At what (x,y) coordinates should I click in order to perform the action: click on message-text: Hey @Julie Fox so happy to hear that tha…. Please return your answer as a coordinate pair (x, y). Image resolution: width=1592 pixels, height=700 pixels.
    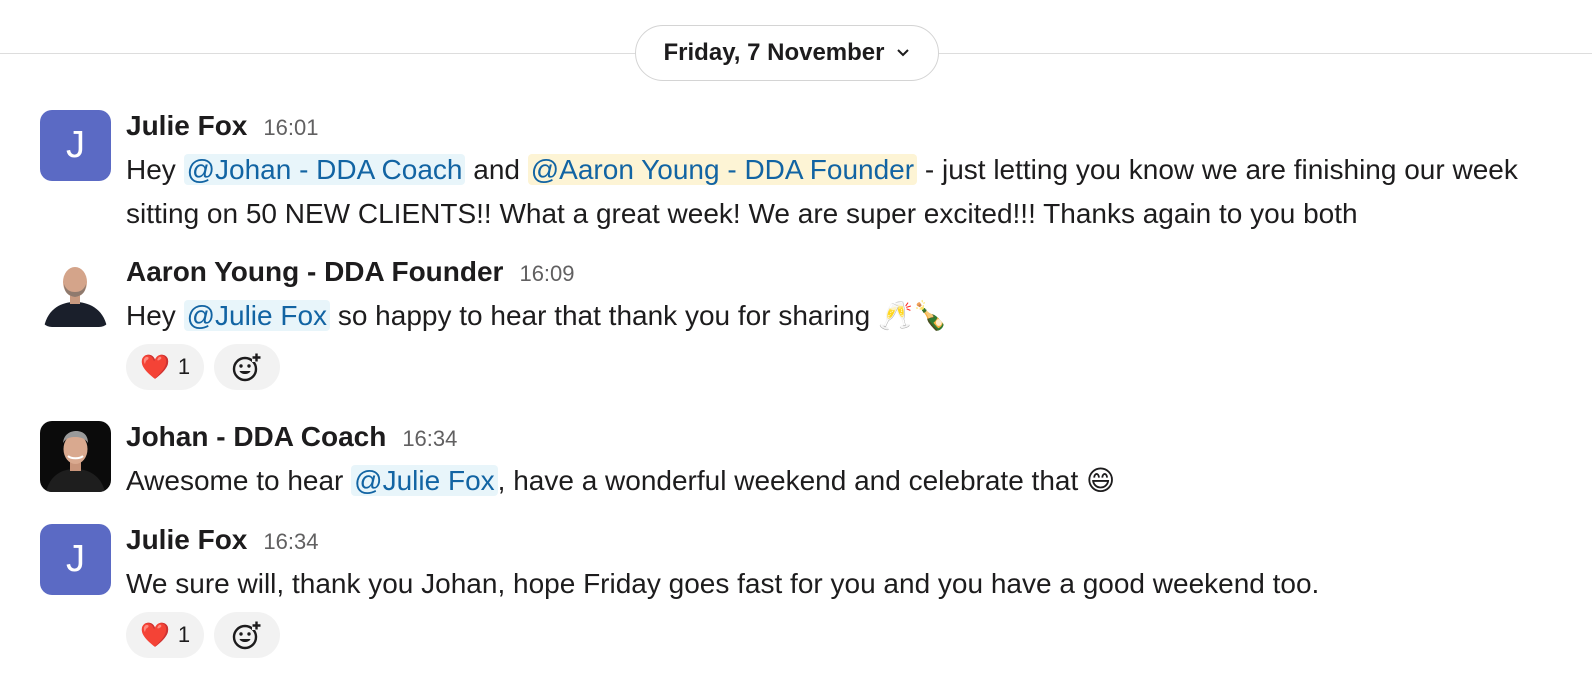
    Looking at the image, I should click on (848, 316).